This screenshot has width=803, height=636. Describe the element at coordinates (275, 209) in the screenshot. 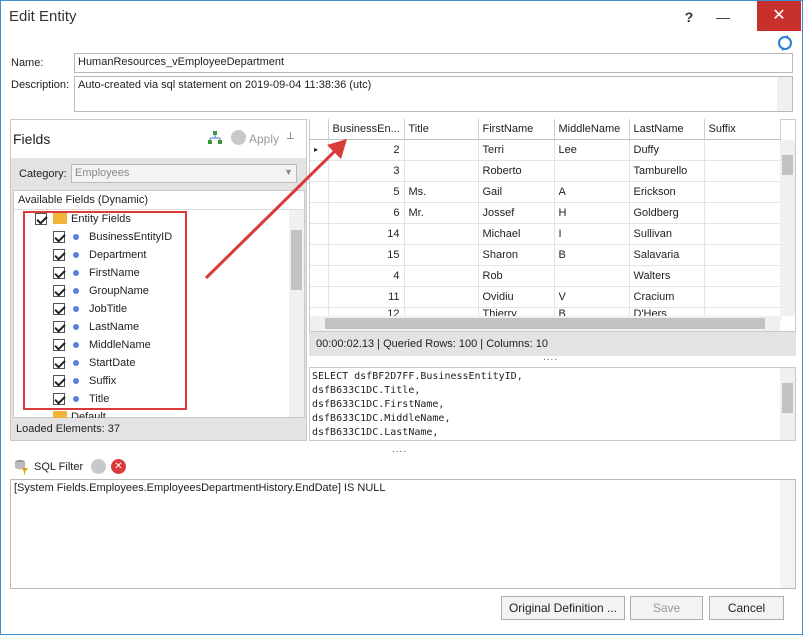

I see `annotation-arrow` at that location.